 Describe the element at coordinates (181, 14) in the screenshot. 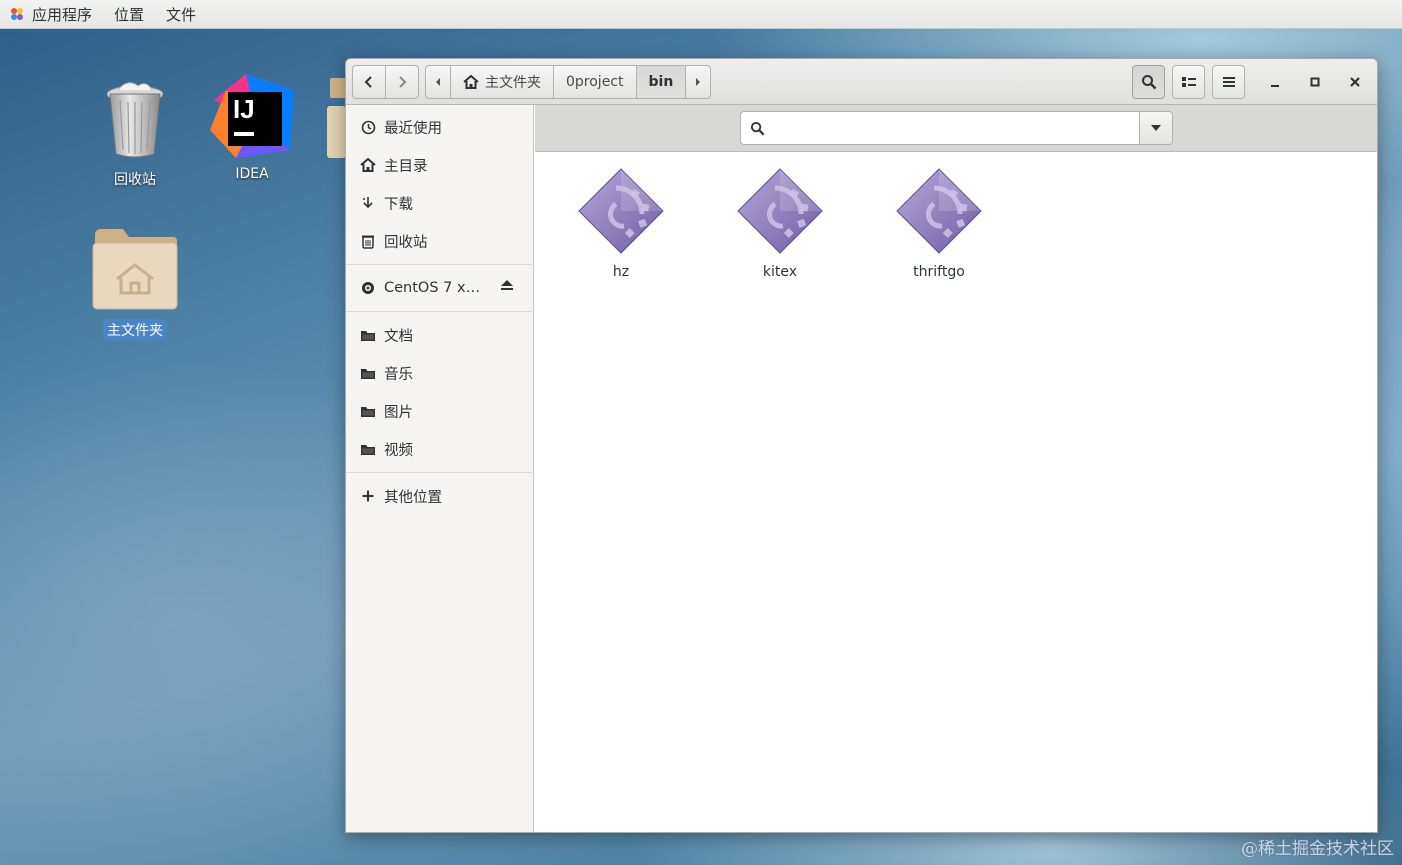

I see `menu-files: 文件` at that location.